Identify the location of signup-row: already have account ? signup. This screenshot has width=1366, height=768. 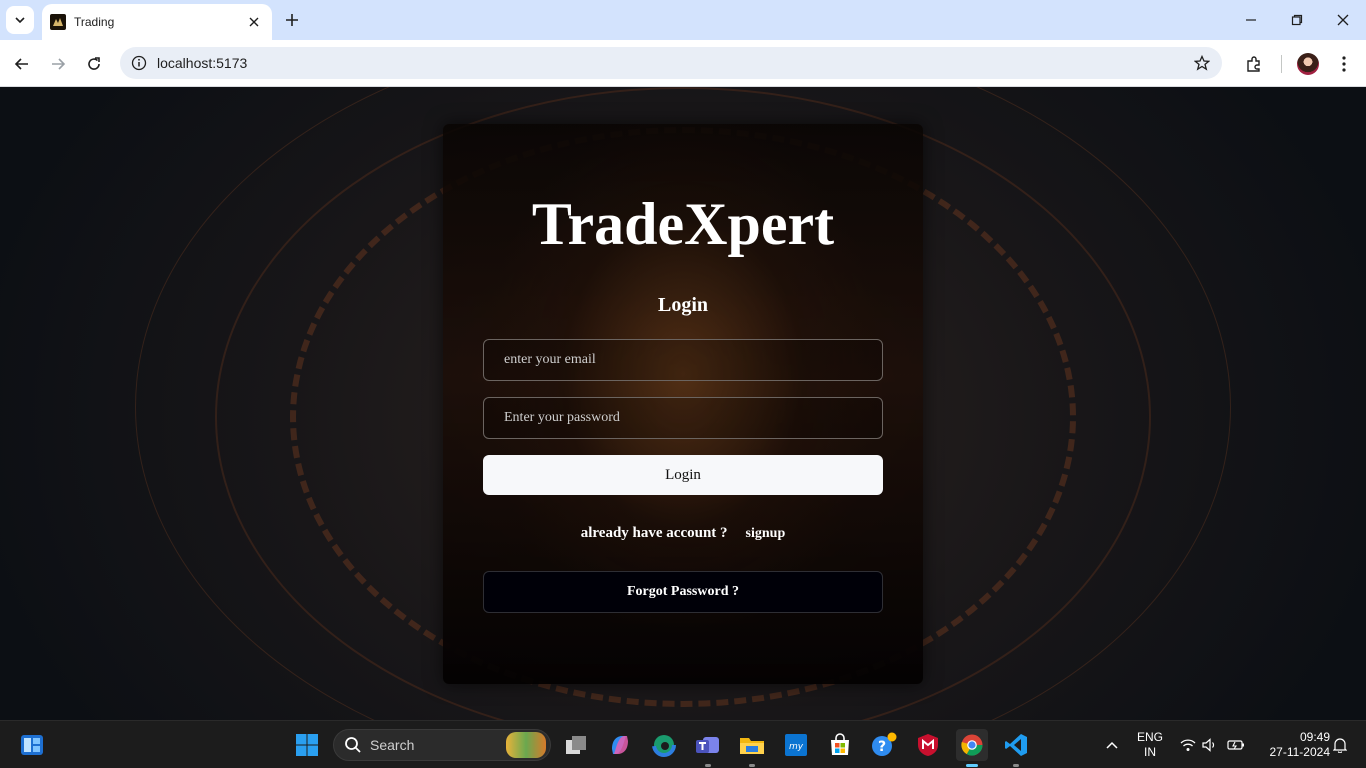
(683, 533).